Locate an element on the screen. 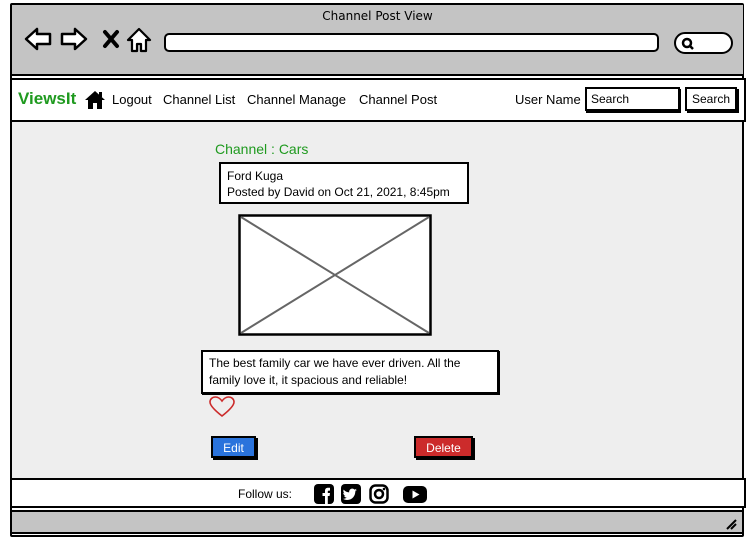 Image resolution: width=750 pixels, height=552 pixels. delete-button: Delete is located at coordinates (443, 447).